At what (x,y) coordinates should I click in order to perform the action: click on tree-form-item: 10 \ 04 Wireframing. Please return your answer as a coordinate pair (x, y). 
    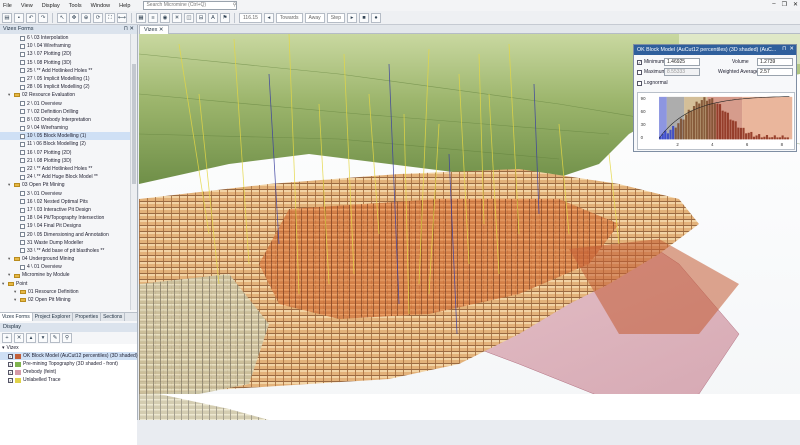
    Looking at the image, I should click on (65, 46).